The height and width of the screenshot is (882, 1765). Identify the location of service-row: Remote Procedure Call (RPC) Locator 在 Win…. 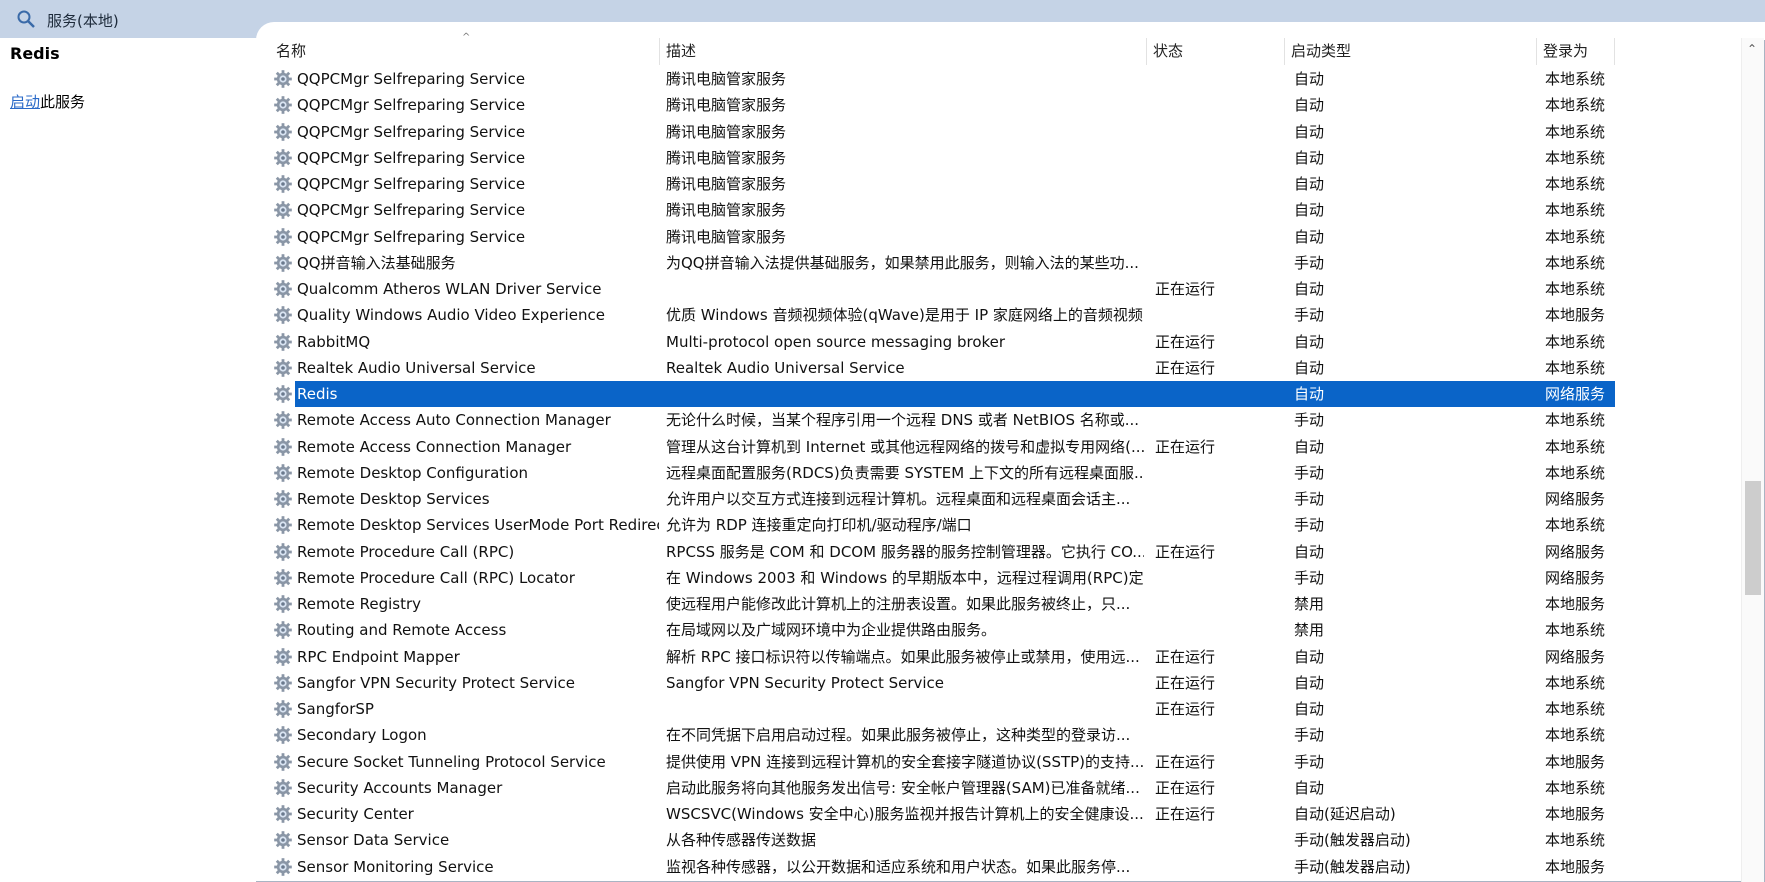
(942, 578).